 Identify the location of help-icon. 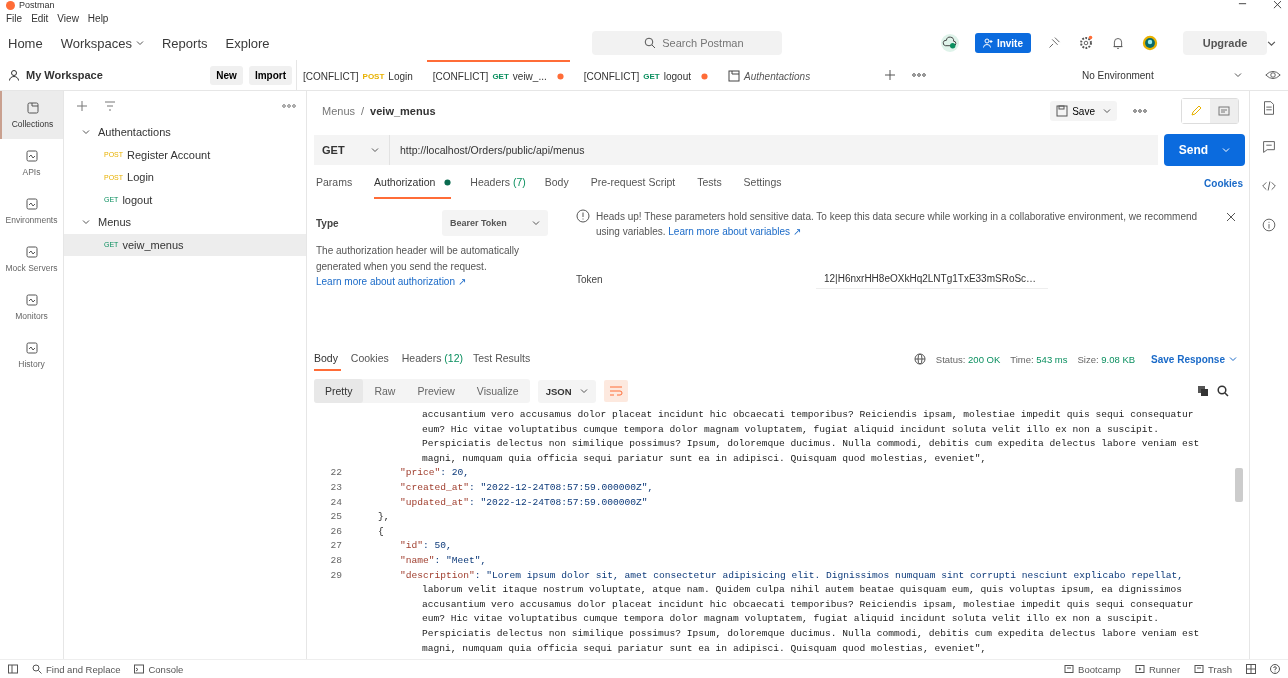
(1275, 669).